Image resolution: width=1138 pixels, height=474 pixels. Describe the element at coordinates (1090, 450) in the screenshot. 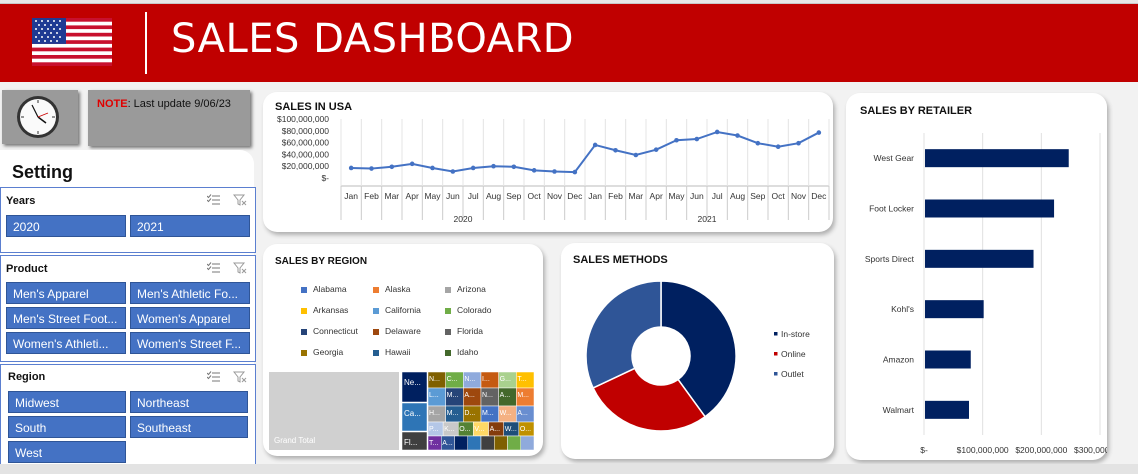

I see `x-tick-label: $300,000,000` at that location.